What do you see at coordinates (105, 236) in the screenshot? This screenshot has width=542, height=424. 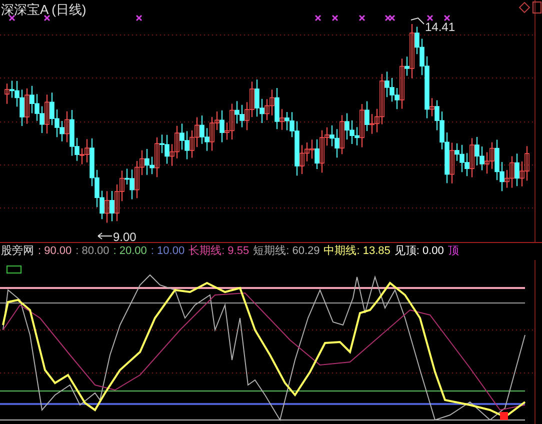 I see `arrow-icon` at bounding box center [105, 236].